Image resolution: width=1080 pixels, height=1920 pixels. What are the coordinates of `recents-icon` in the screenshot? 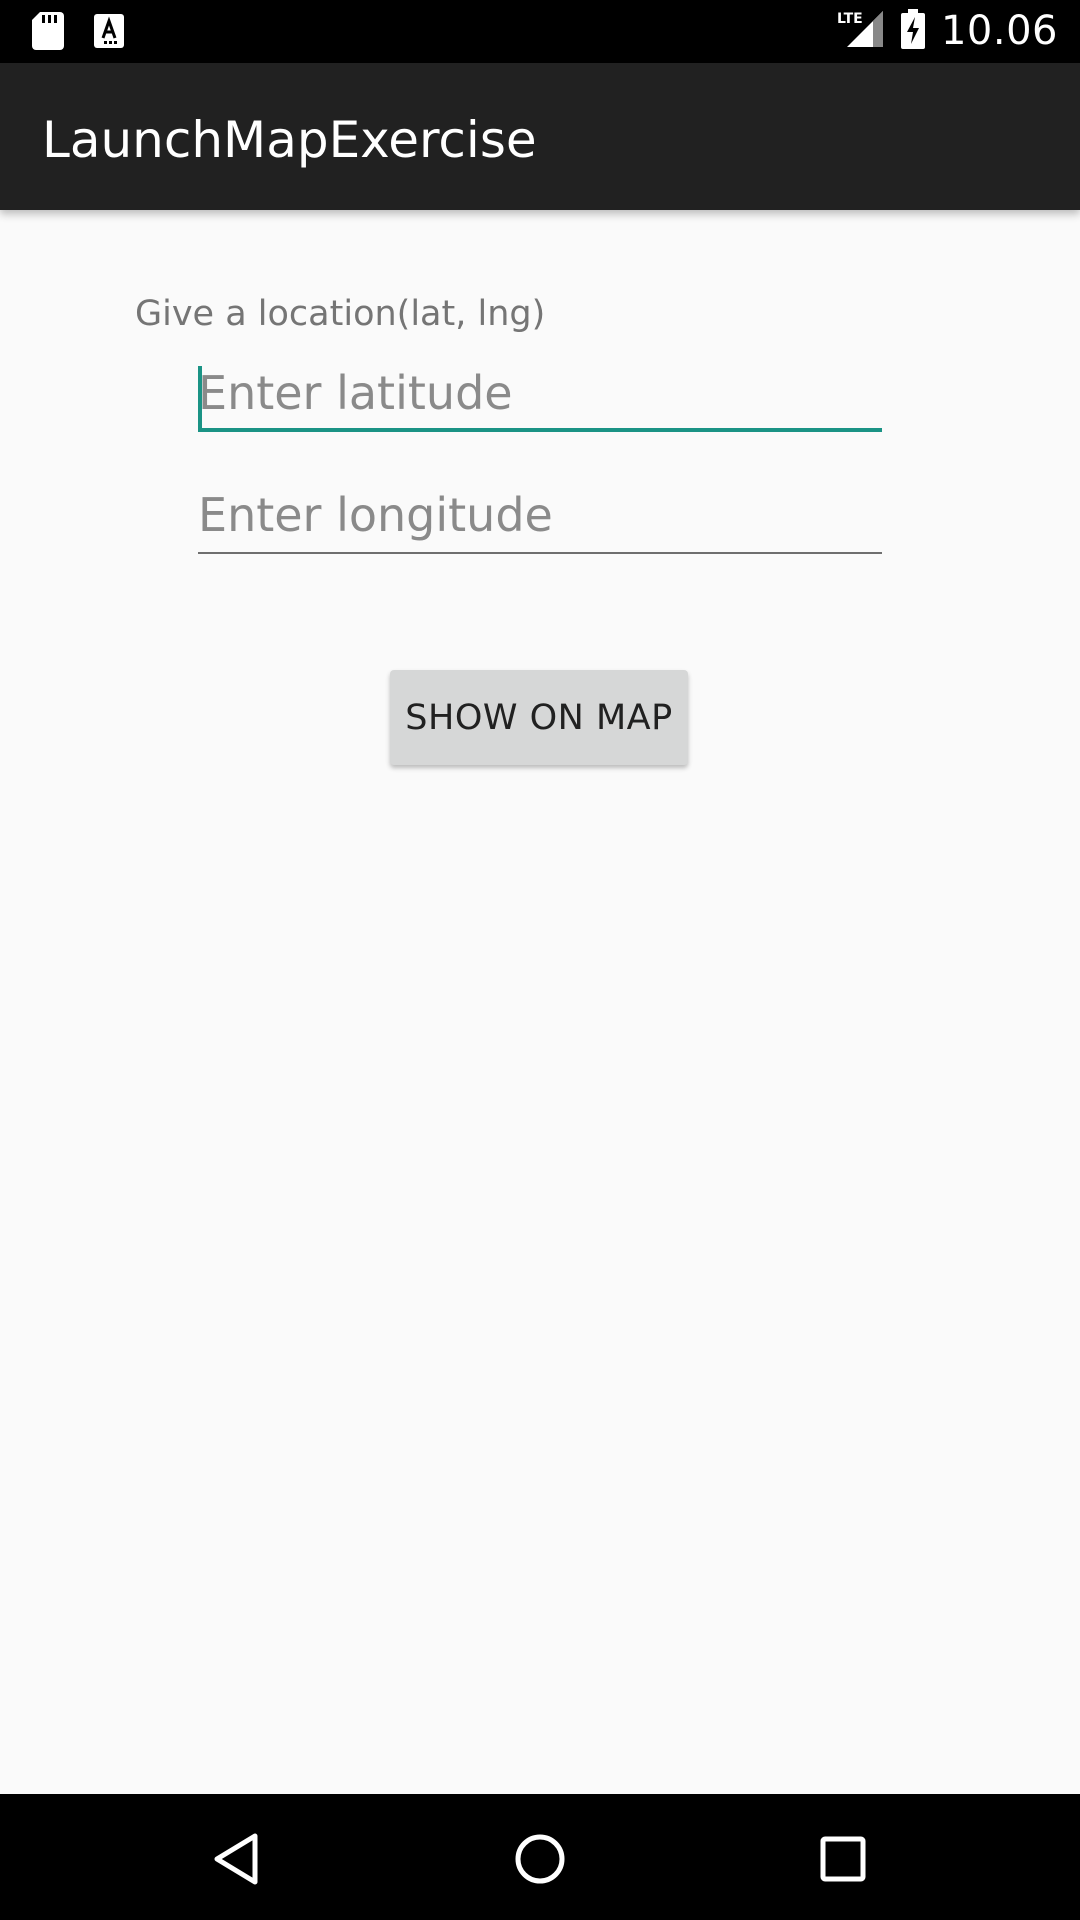 It's located at (843, 1859).